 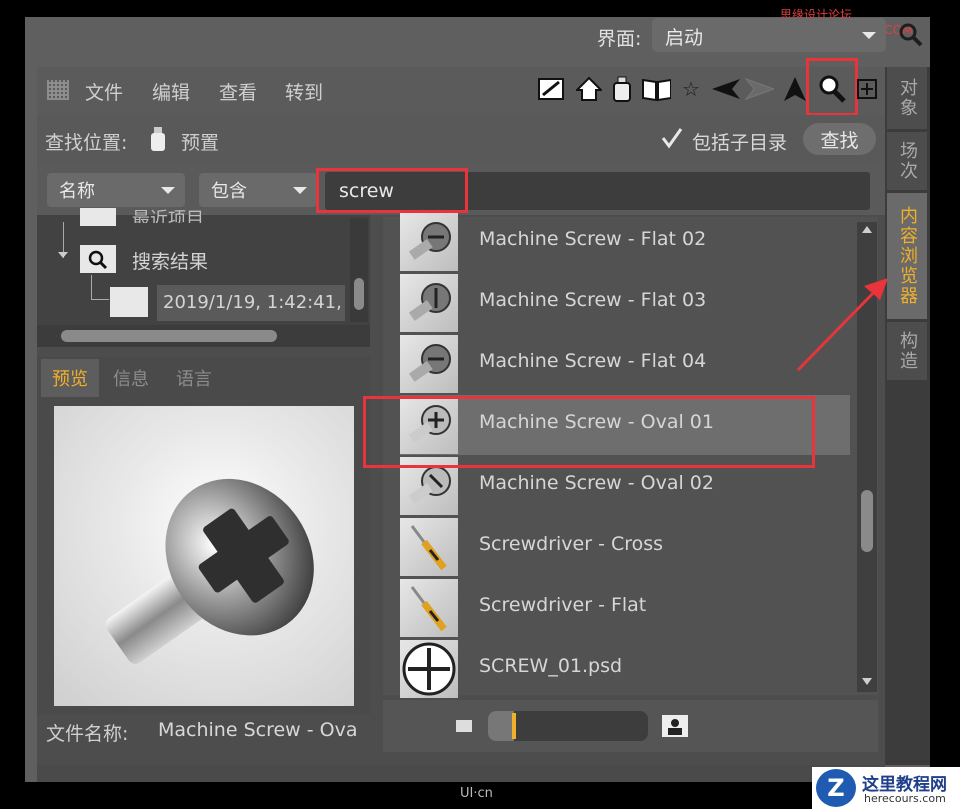 What do you see at coordinates (867, 89) in the screenshot?
I see `add-icon` at bounding box center [867, 89].